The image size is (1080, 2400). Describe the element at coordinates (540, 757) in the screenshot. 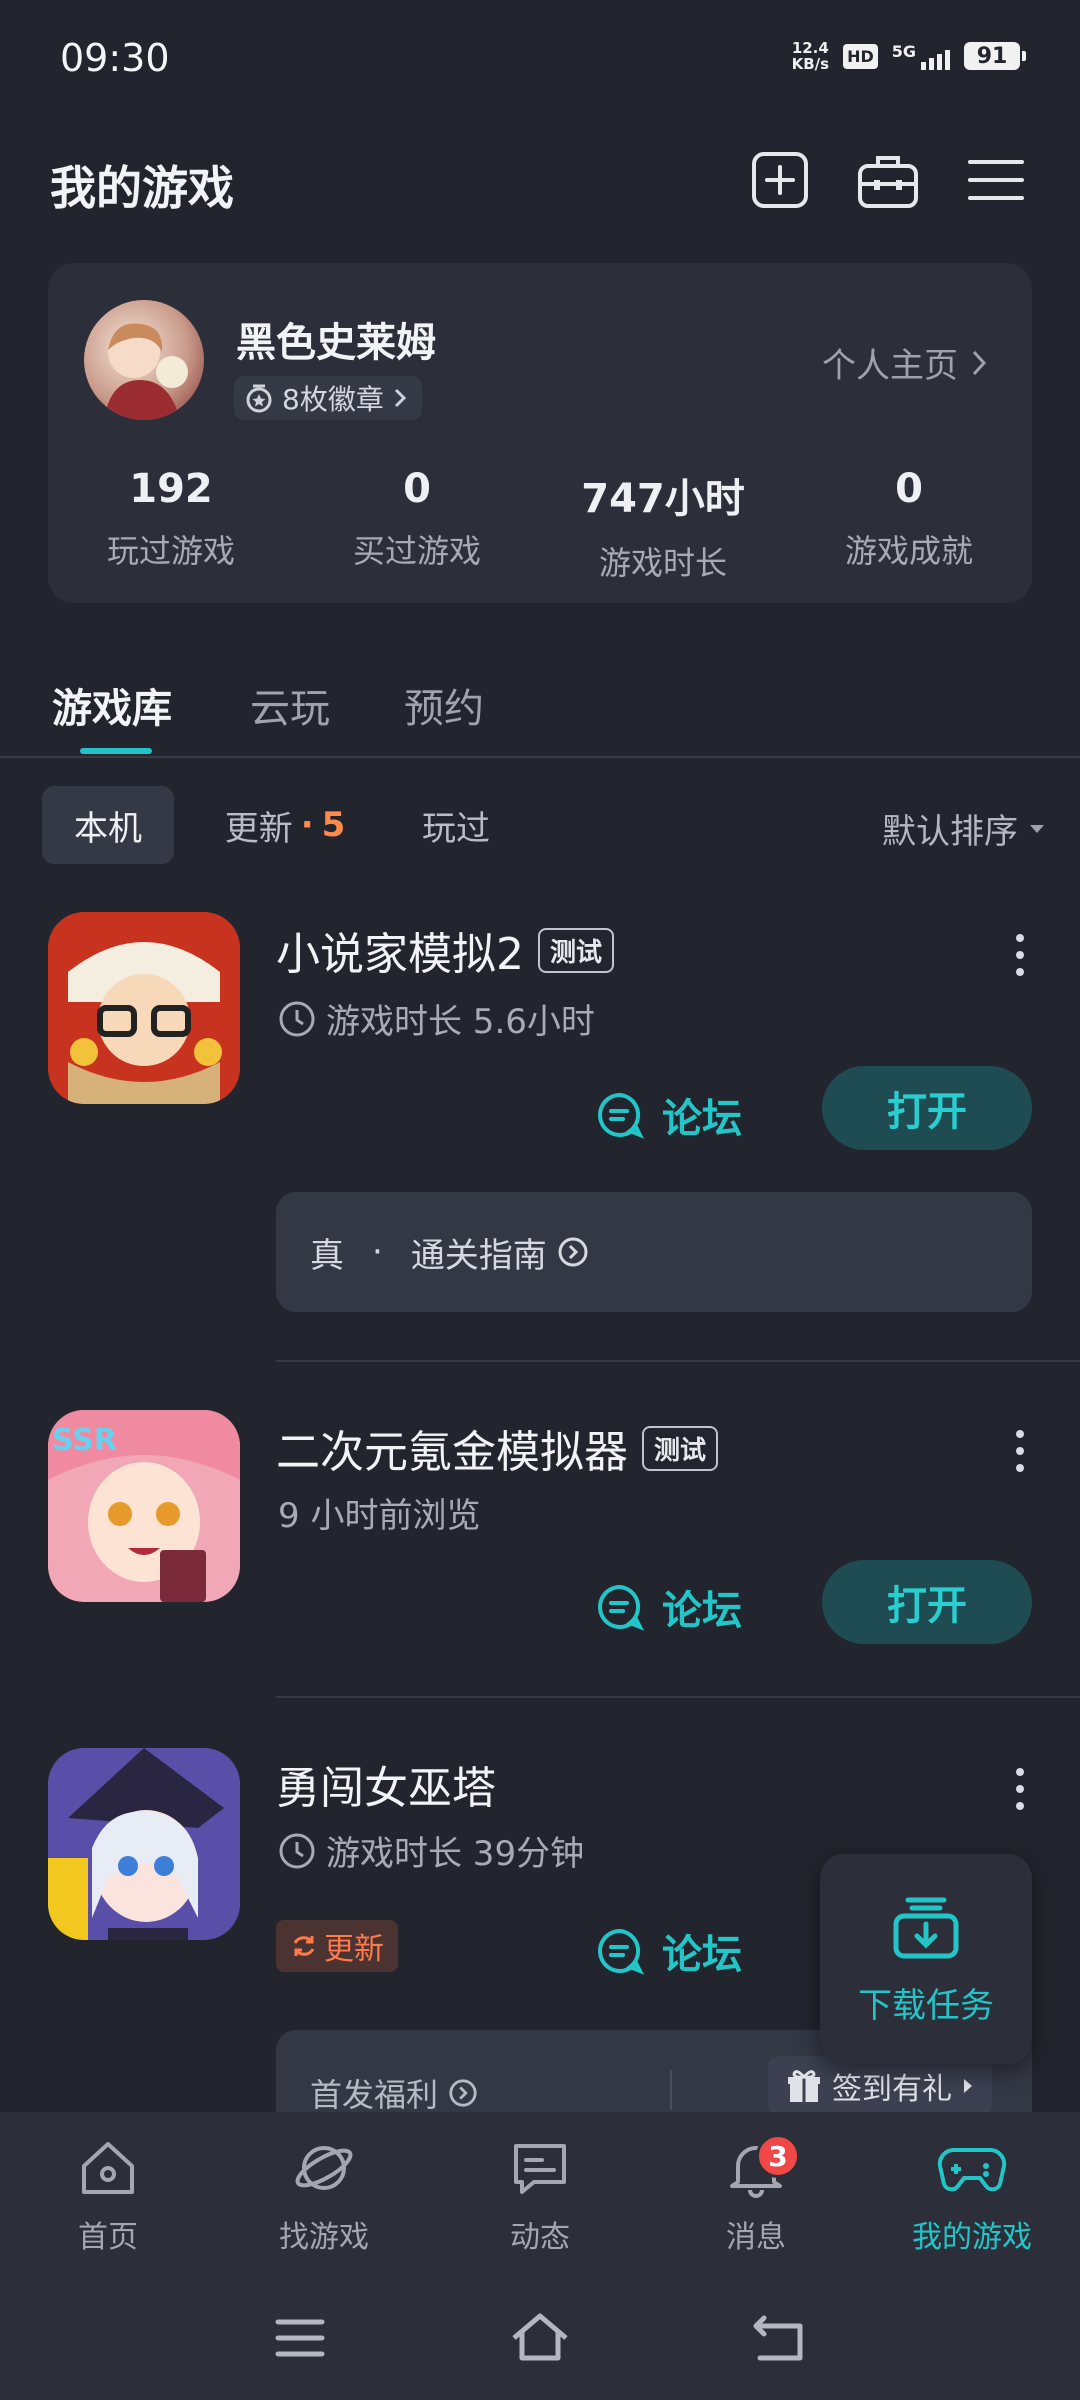

I see `tab-divider` at that location.